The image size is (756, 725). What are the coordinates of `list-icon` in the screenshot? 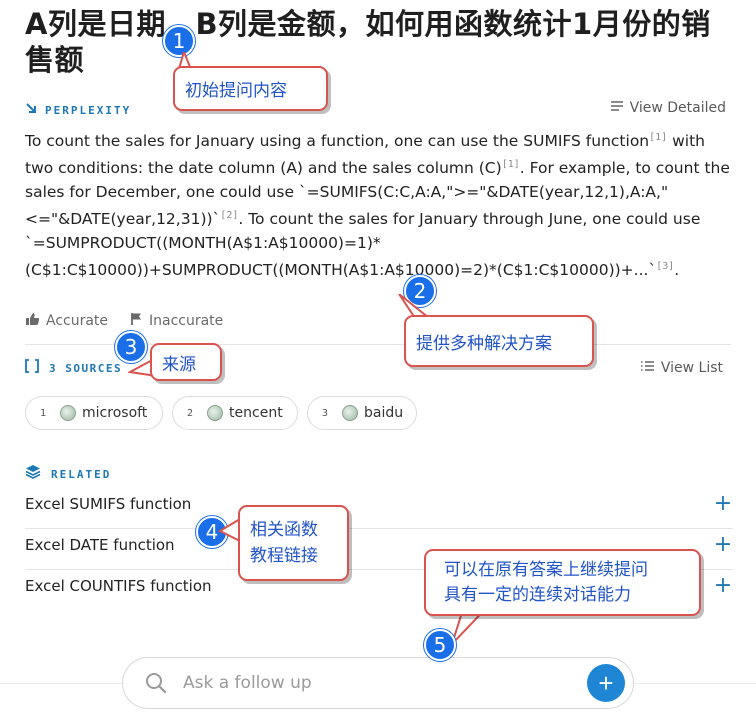 It's located at (647, 368).